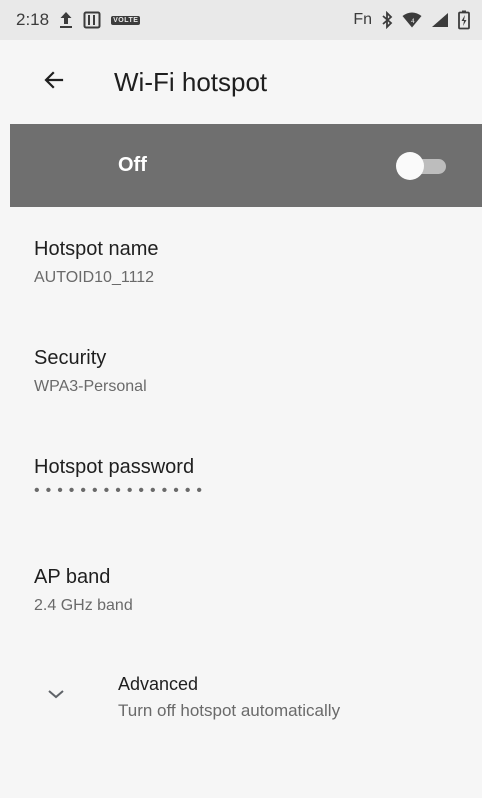 Image resolution: width=482 pixels, height=798 pixels. Describe the element at coordinates (90, 386) in the screenshot. I see `security-value: WPA3-Personal` at that location.